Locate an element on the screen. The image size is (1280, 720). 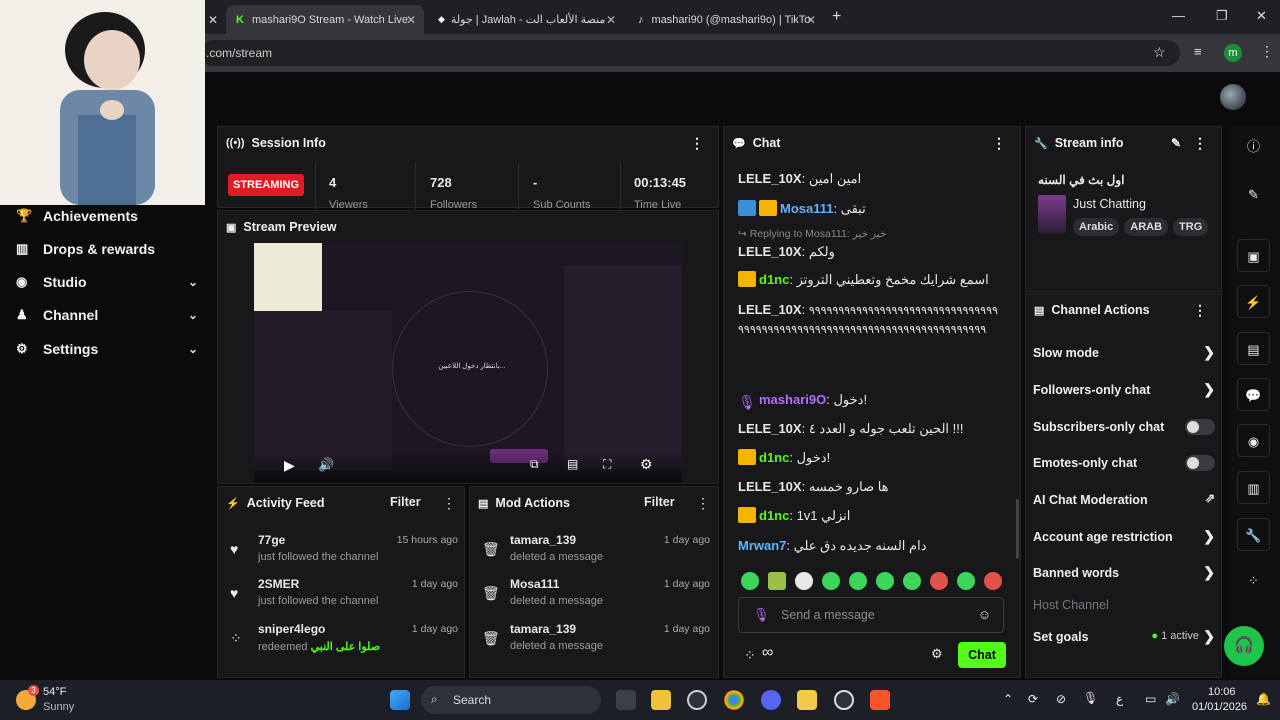
mic-tray-icon: 🎙 is located at coordinates (1090, 698).